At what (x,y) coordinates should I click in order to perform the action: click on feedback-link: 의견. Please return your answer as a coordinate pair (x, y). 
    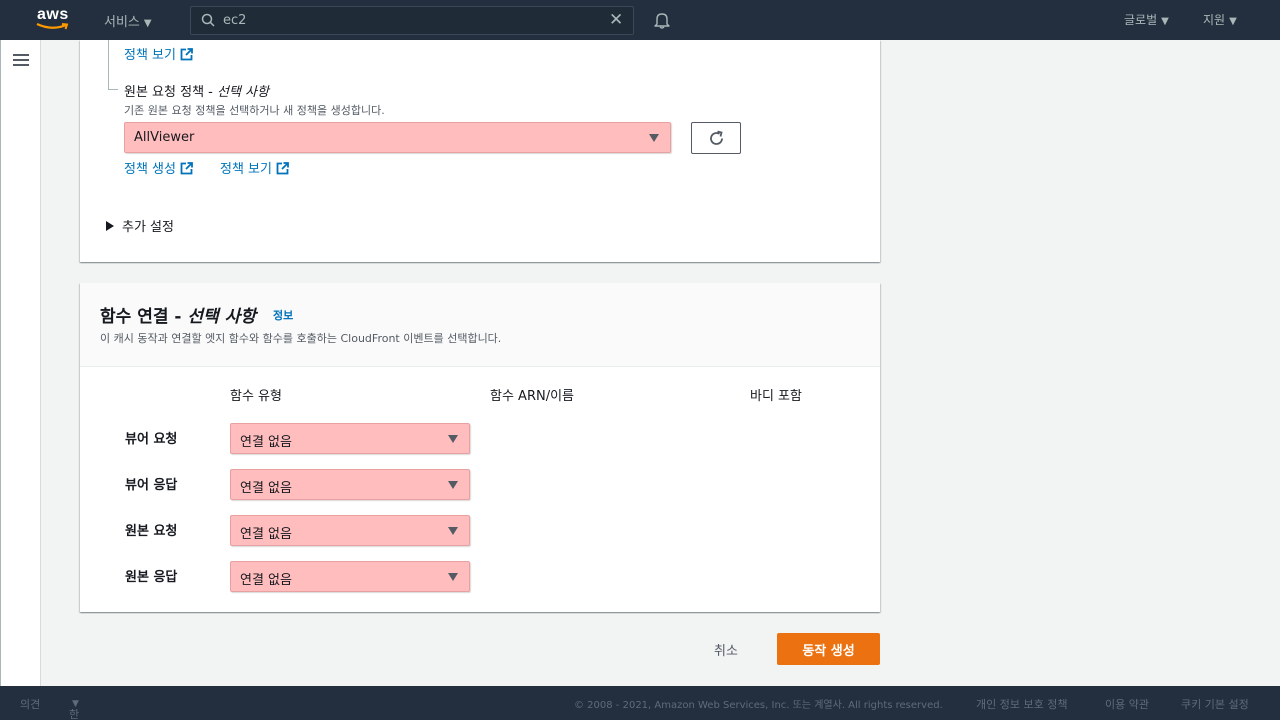
    Looking at the image, I should click on (30, 704).